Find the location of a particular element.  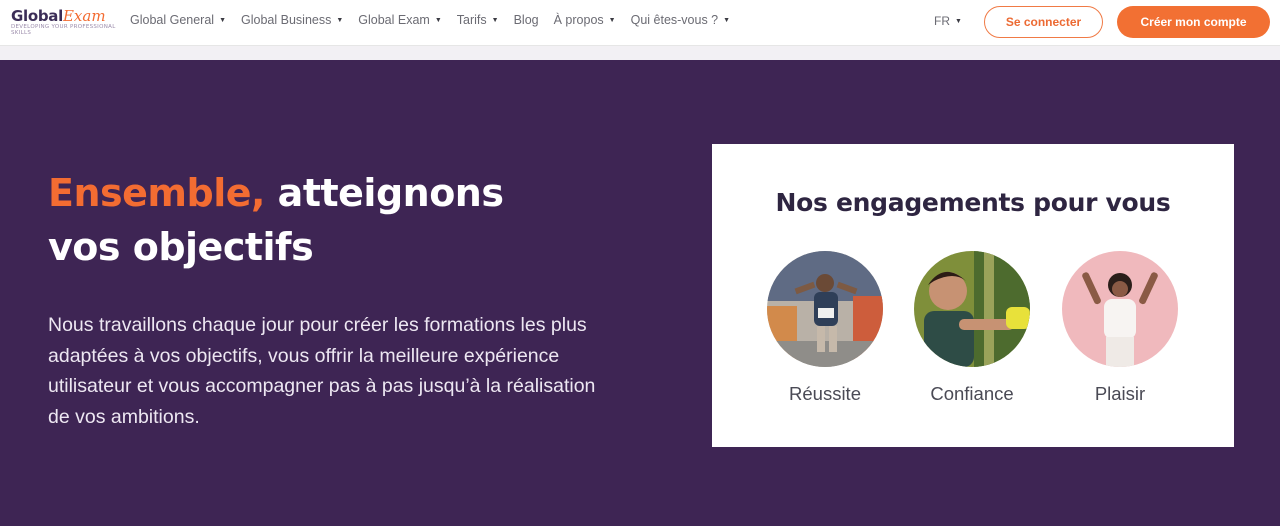

nav-item-global-general: Global General ▼ is located at coordinates (178, 20).